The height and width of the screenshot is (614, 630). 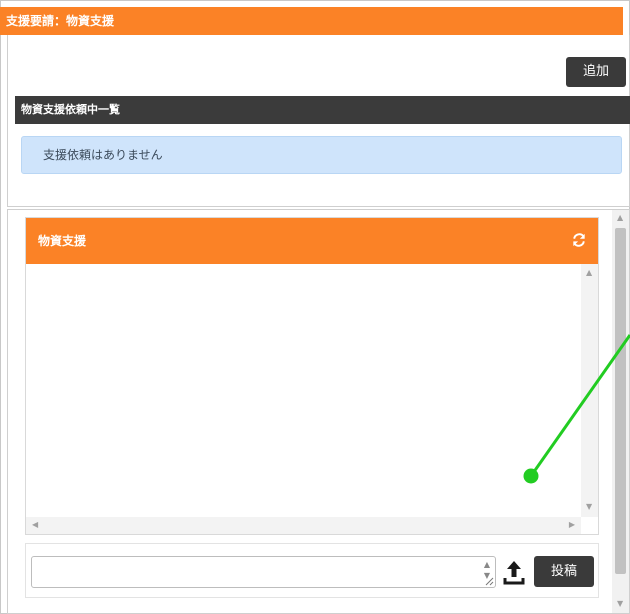 I want to click on chat-vertical-scrollbar: ▲ ▼, so click(x=589, y=390).